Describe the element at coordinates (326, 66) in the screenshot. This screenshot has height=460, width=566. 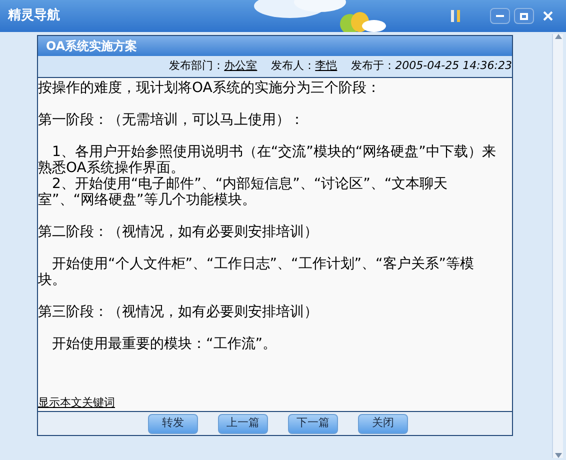
I see `meta-link: 李恺` at that location.